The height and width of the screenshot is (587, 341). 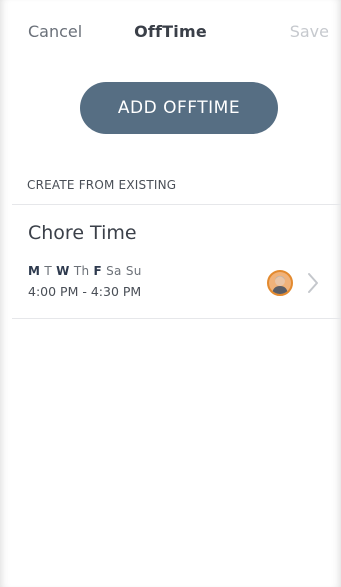 I want to click on offtime-time-range: 4:00 PM - 4:30 PM, so click(x=85, y=291).